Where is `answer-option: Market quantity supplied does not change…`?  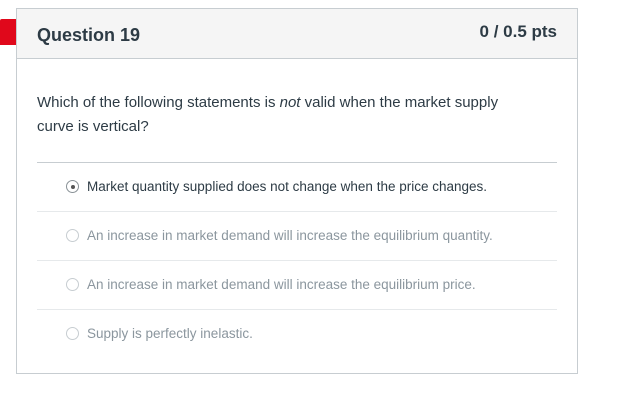 answer-option: Market quantity supplied does not change… is located at coordinates (297, 187).